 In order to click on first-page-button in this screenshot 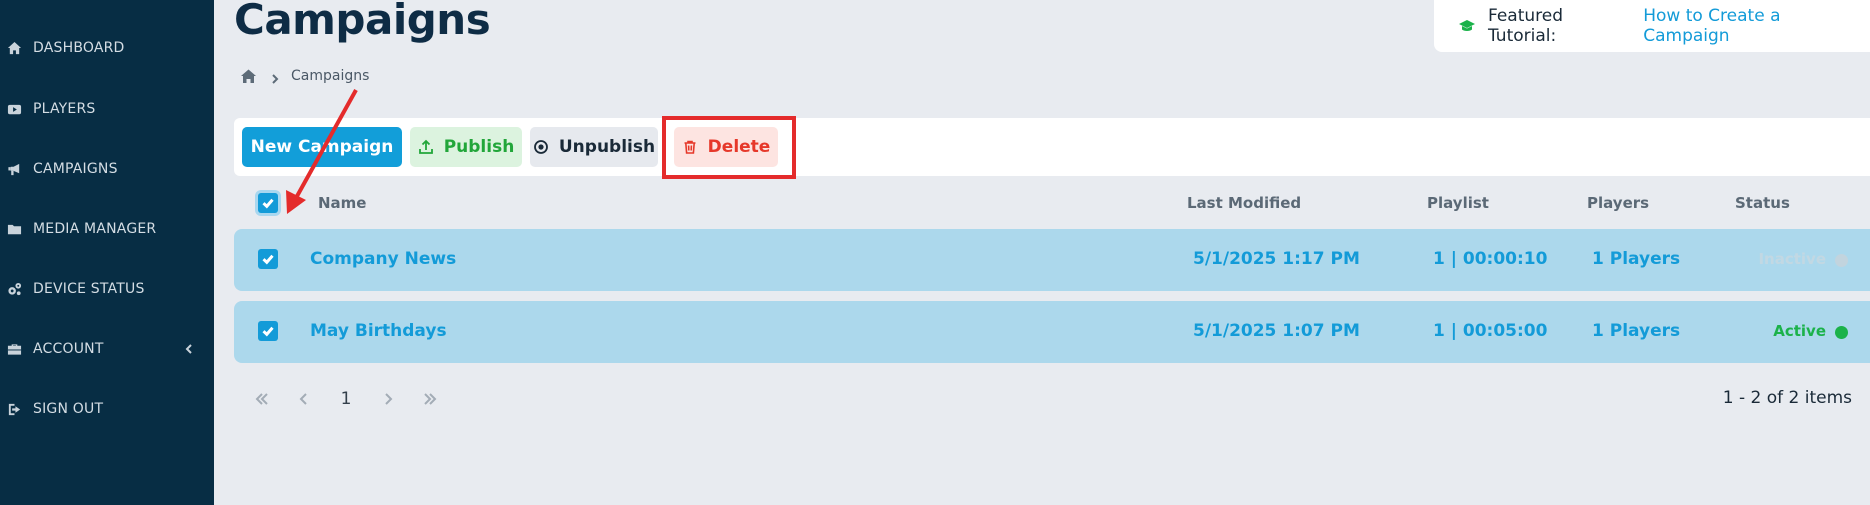, I will do `click(262, 399)`.